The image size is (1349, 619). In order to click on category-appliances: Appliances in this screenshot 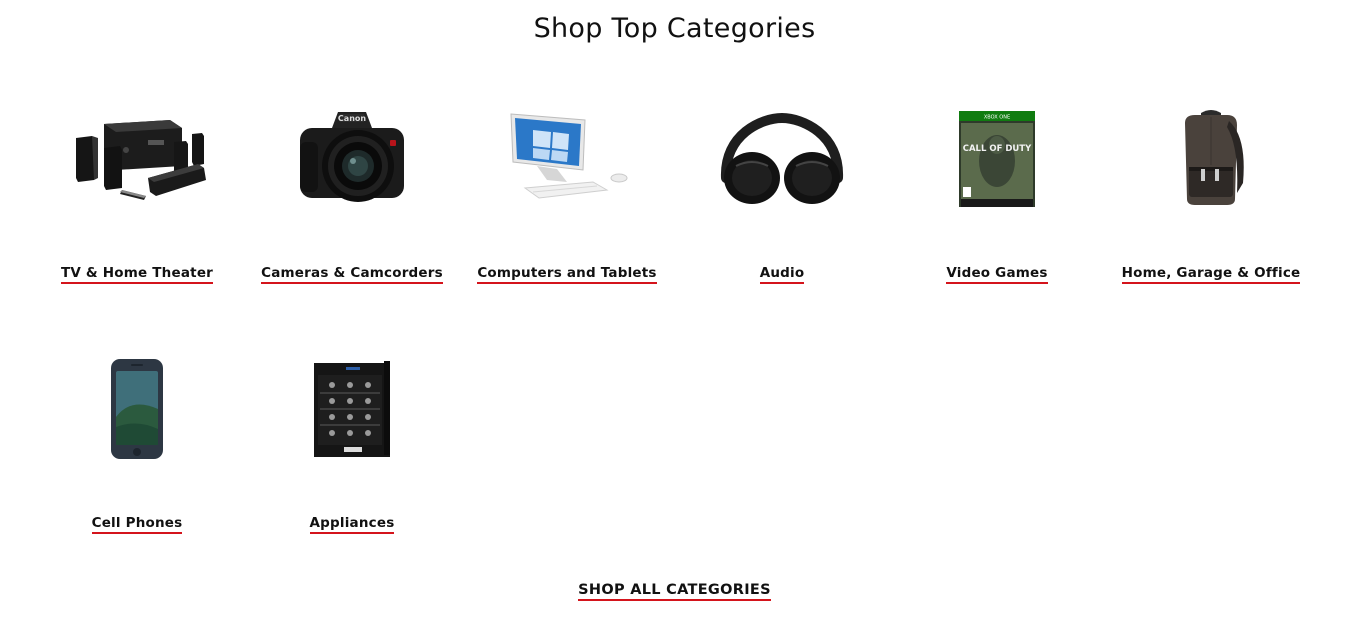, I will do `click(352, 454)`.